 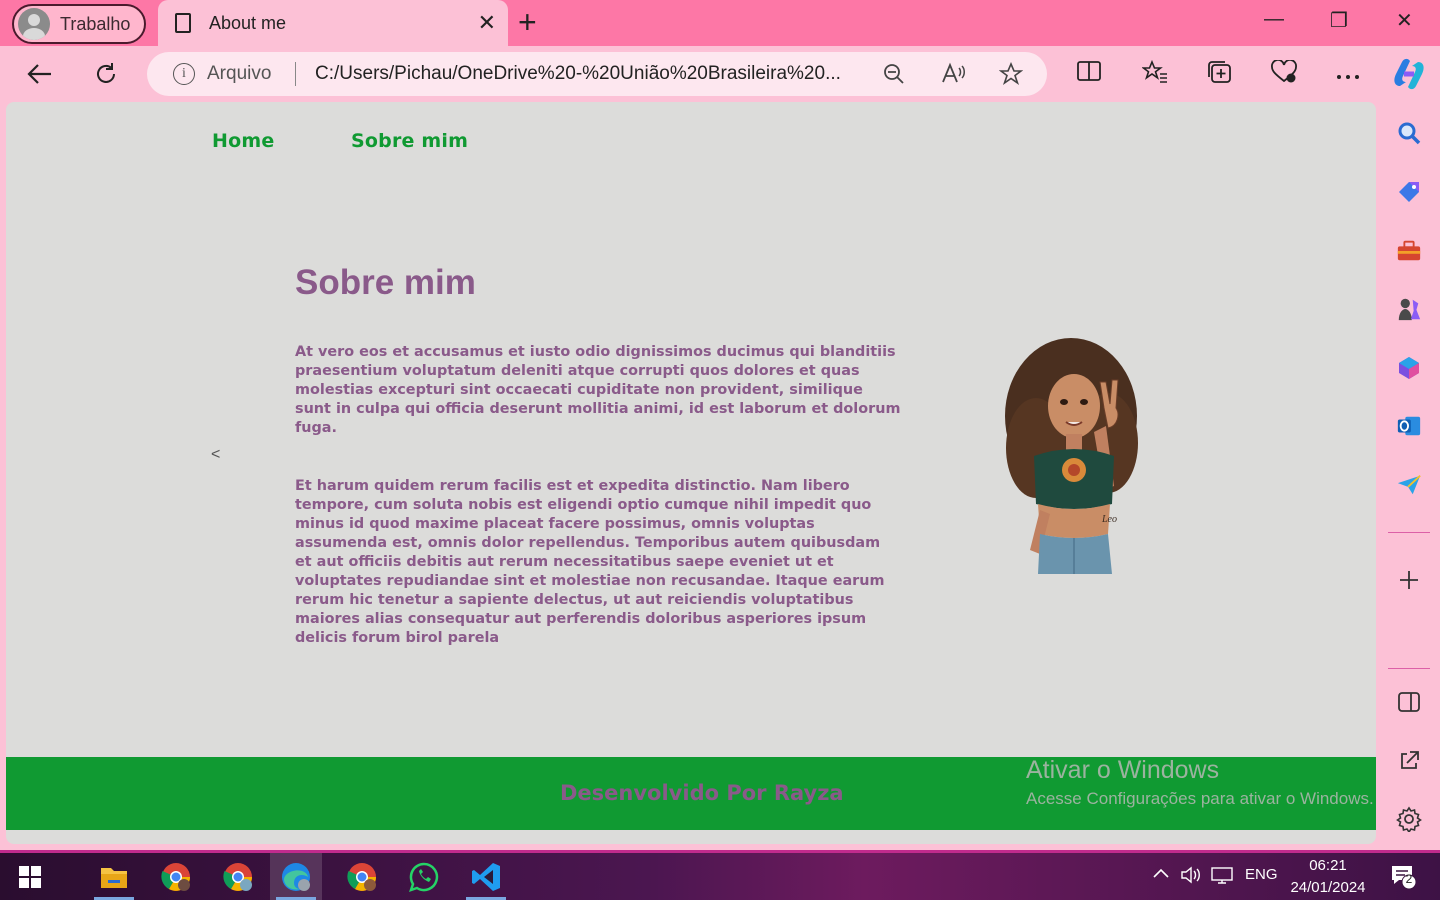 I want to click on footer-credit: Desenvolvido Por Rayza, so click(x=702, y=793).